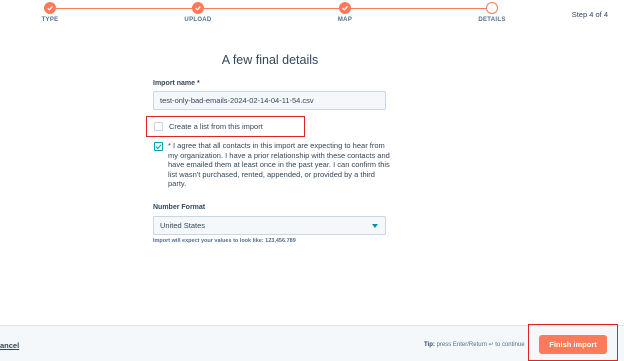 Image resolution: width=624 pixels, height=361 pixels. What do you see at coordinates (312, 15) in the screenshot?
I see `progress-stepper: TYPE UPLOAD MAP DETAILS Step 4 of 4` at bounding box center [312, 15].